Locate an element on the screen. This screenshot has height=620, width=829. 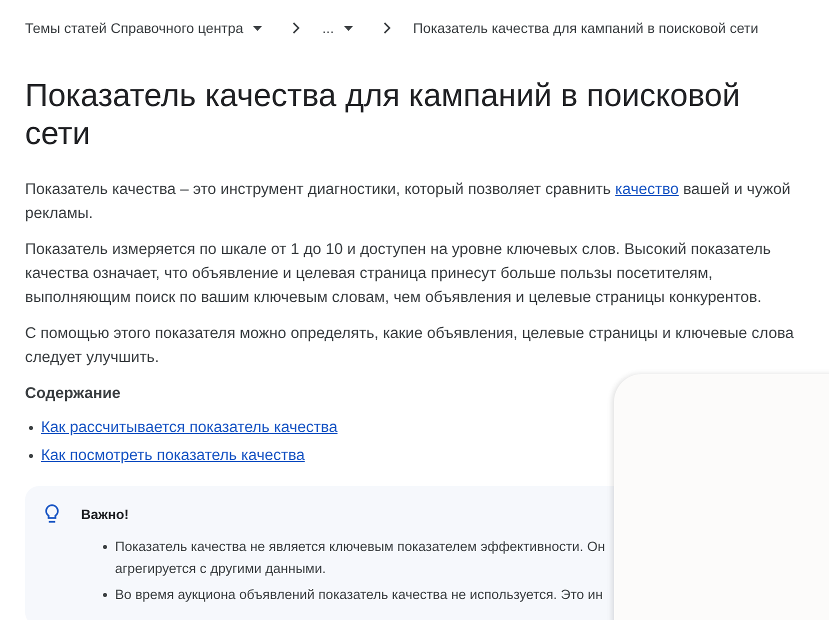
contents-heading: Содержание is located at coordinates (73, 394).